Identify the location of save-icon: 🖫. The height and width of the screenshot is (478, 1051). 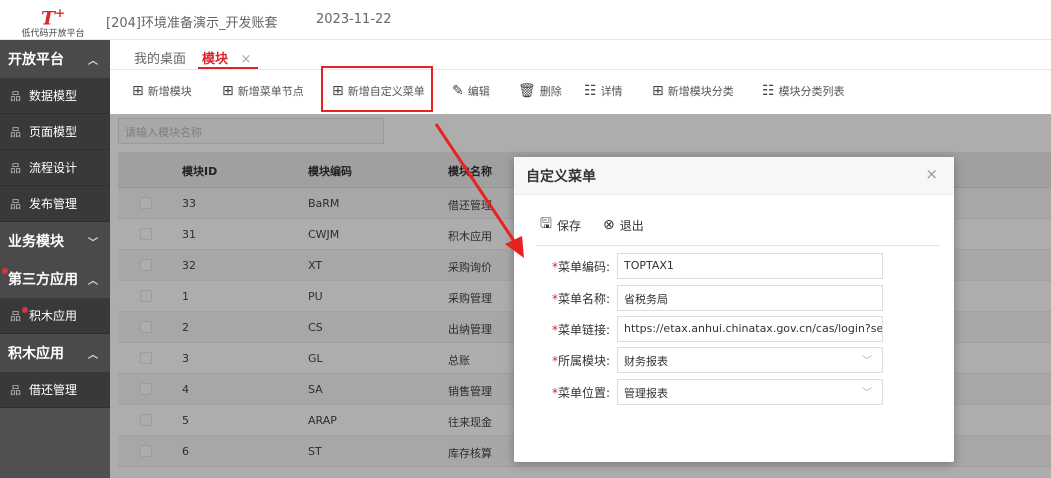
(546, 224).